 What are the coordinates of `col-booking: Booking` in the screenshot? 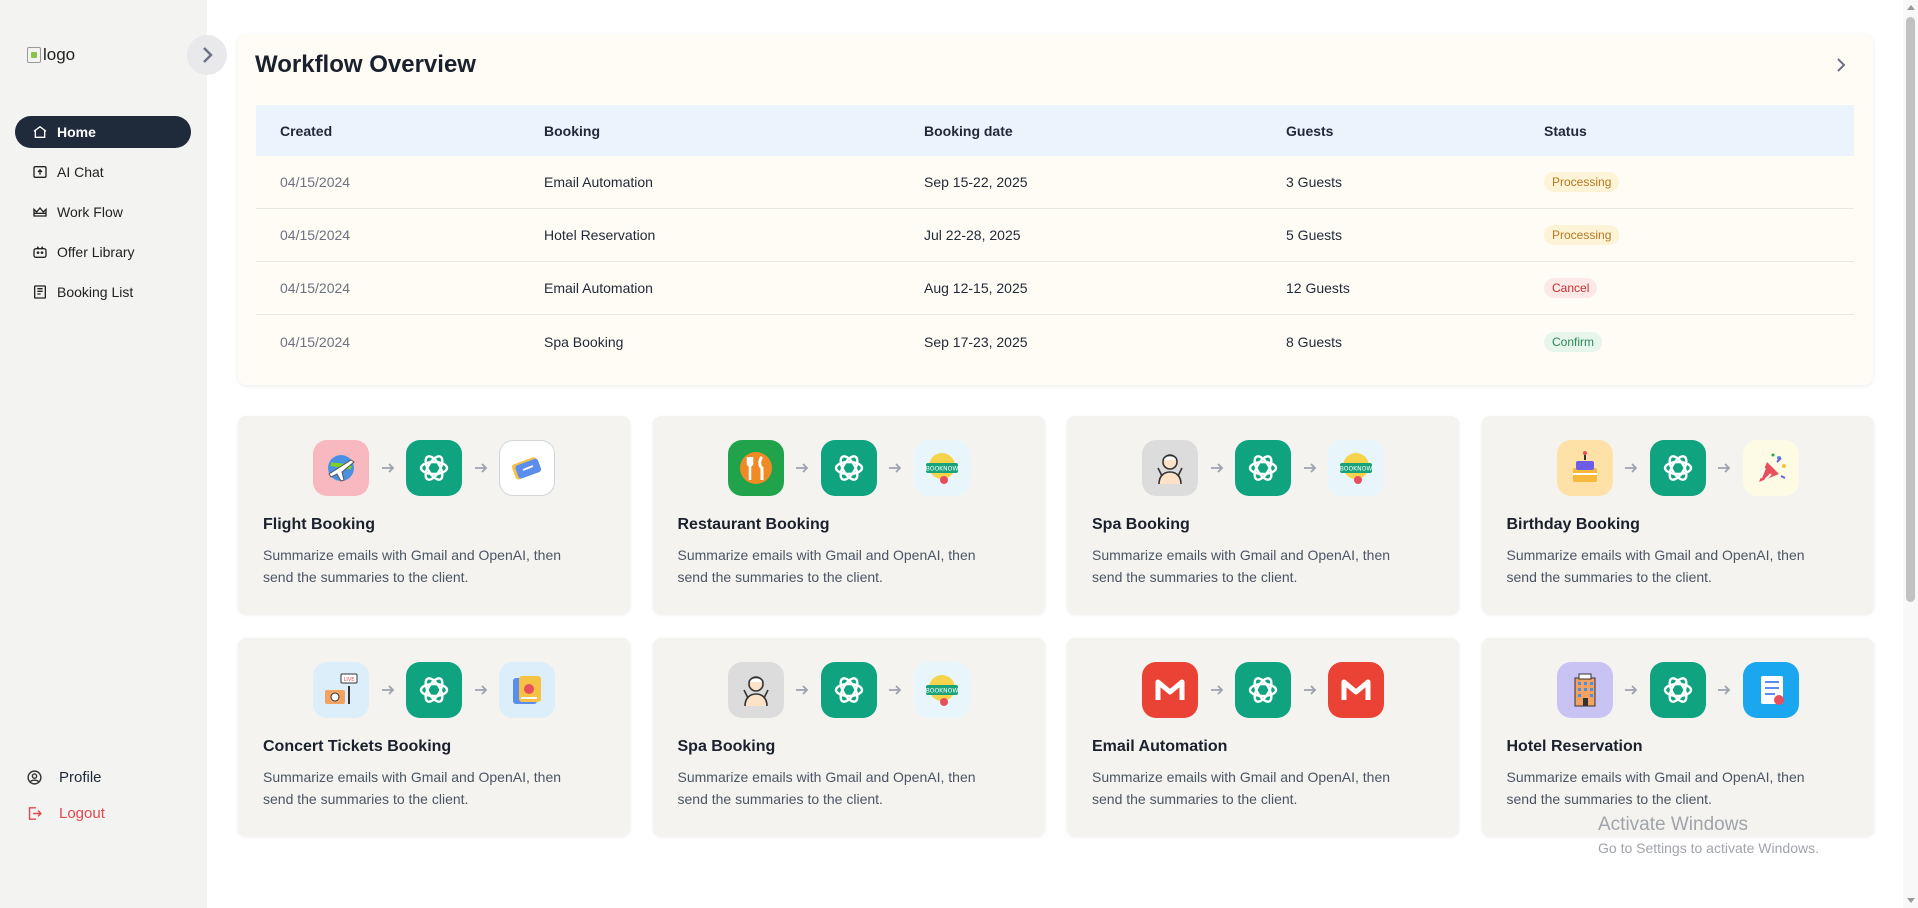 It's located at (572, 130).